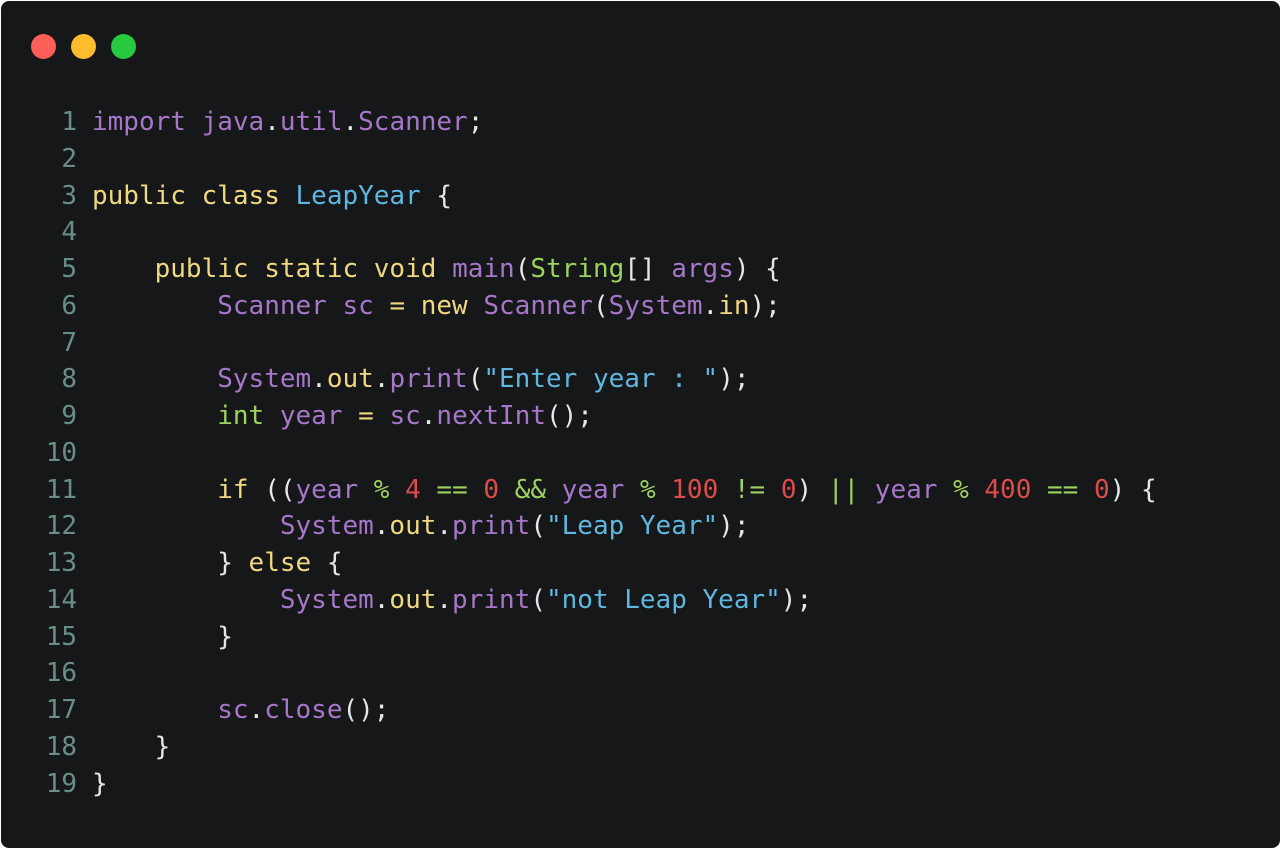 The height and width of the screenshot is (850, 1282). Describe the element at coordinates (648, 269) in the screenshot. I see `code-token: []` at that location.